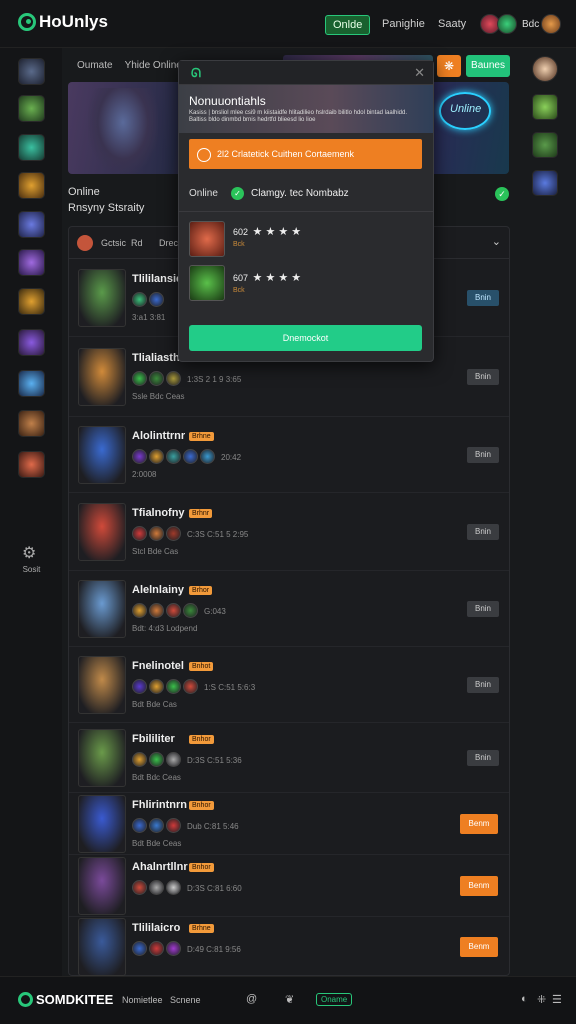 The image size is (576, 1024). I want to click on footer-link: Nomietlee, so click(142, 1000).